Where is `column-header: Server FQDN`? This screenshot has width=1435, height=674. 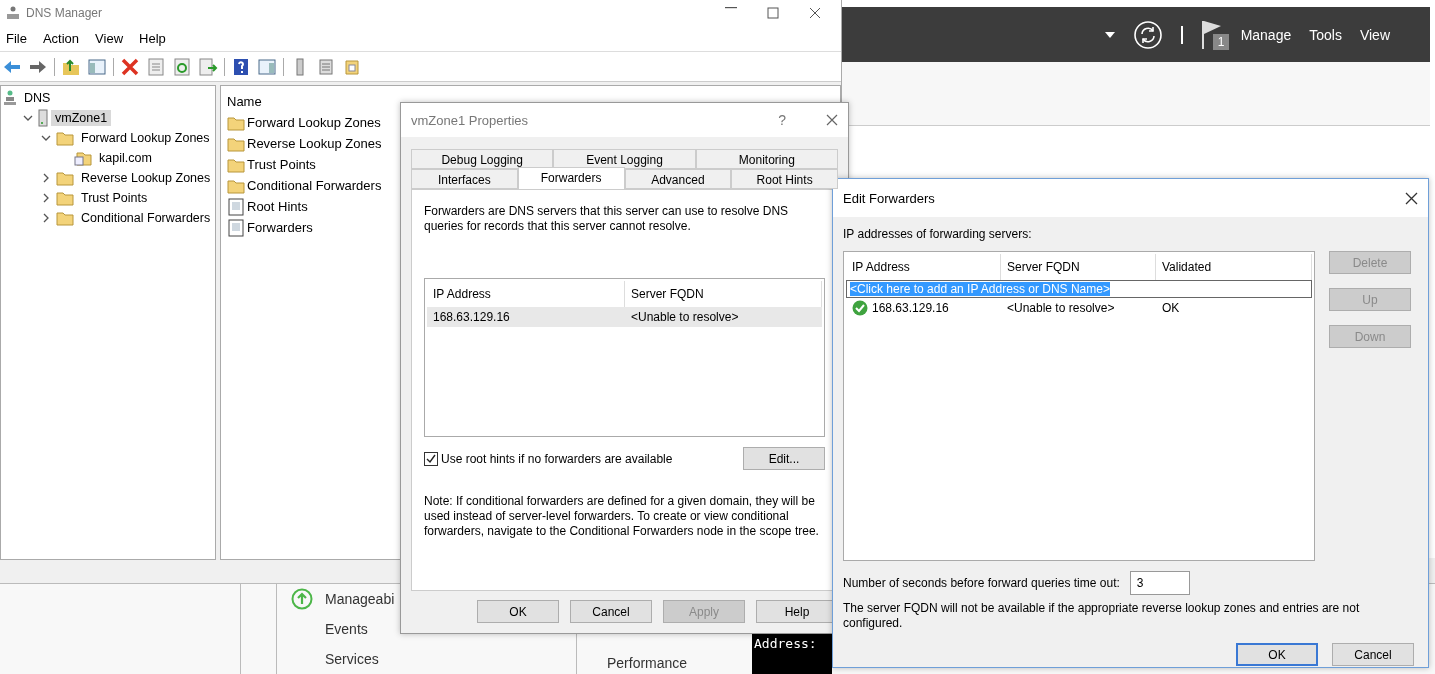 column-header: Server FQDN is located at coordinates (1078, 267).